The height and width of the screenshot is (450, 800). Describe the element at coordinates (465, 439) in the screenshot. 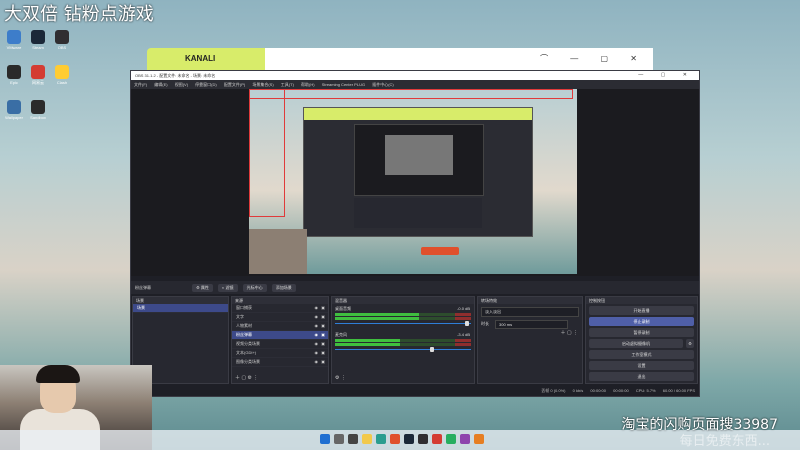

I see `game-icon` at that location.